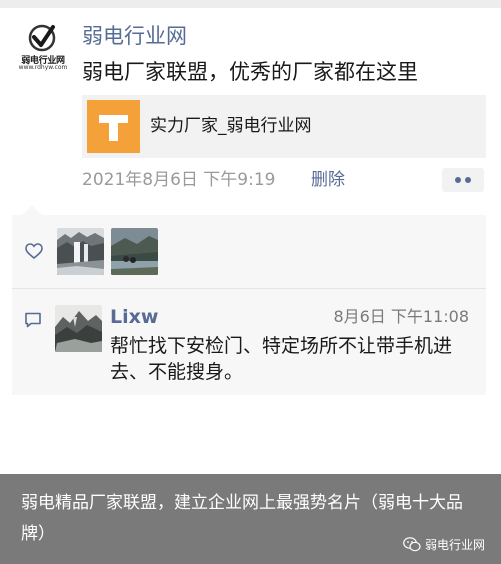  Describe the element at coordinates (328, 180) in the screenshot. I see `delete-button: 删除` at that location.